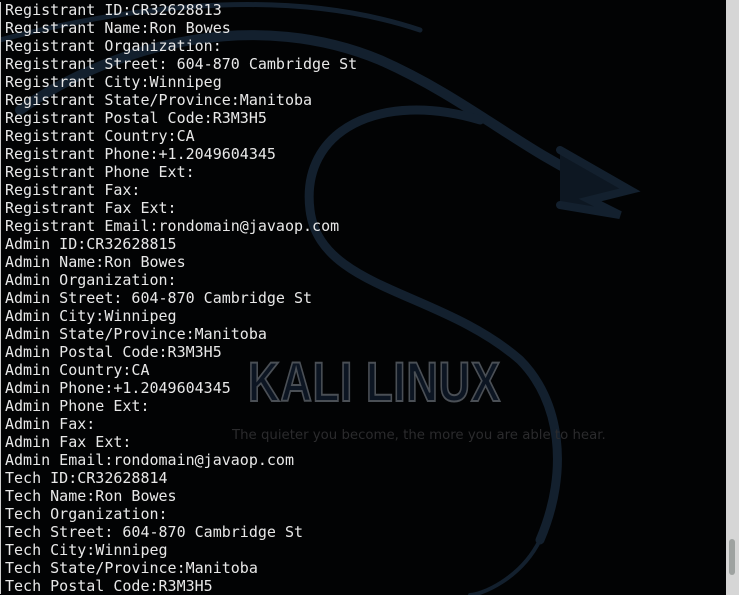 This screenshot has width=739, height=595. I want to click on output-line: Registrant State/Province:Manitoba, so click(159, 100).